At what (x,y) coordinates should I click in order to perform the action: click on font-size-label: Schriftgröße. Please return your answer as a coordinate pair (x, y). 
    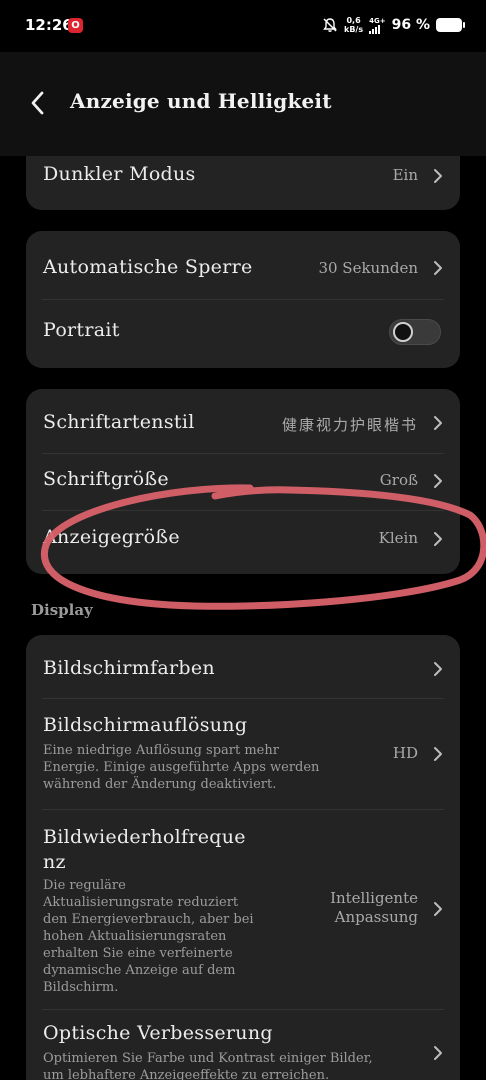
    Looking at the image, I should click on (106, 479).